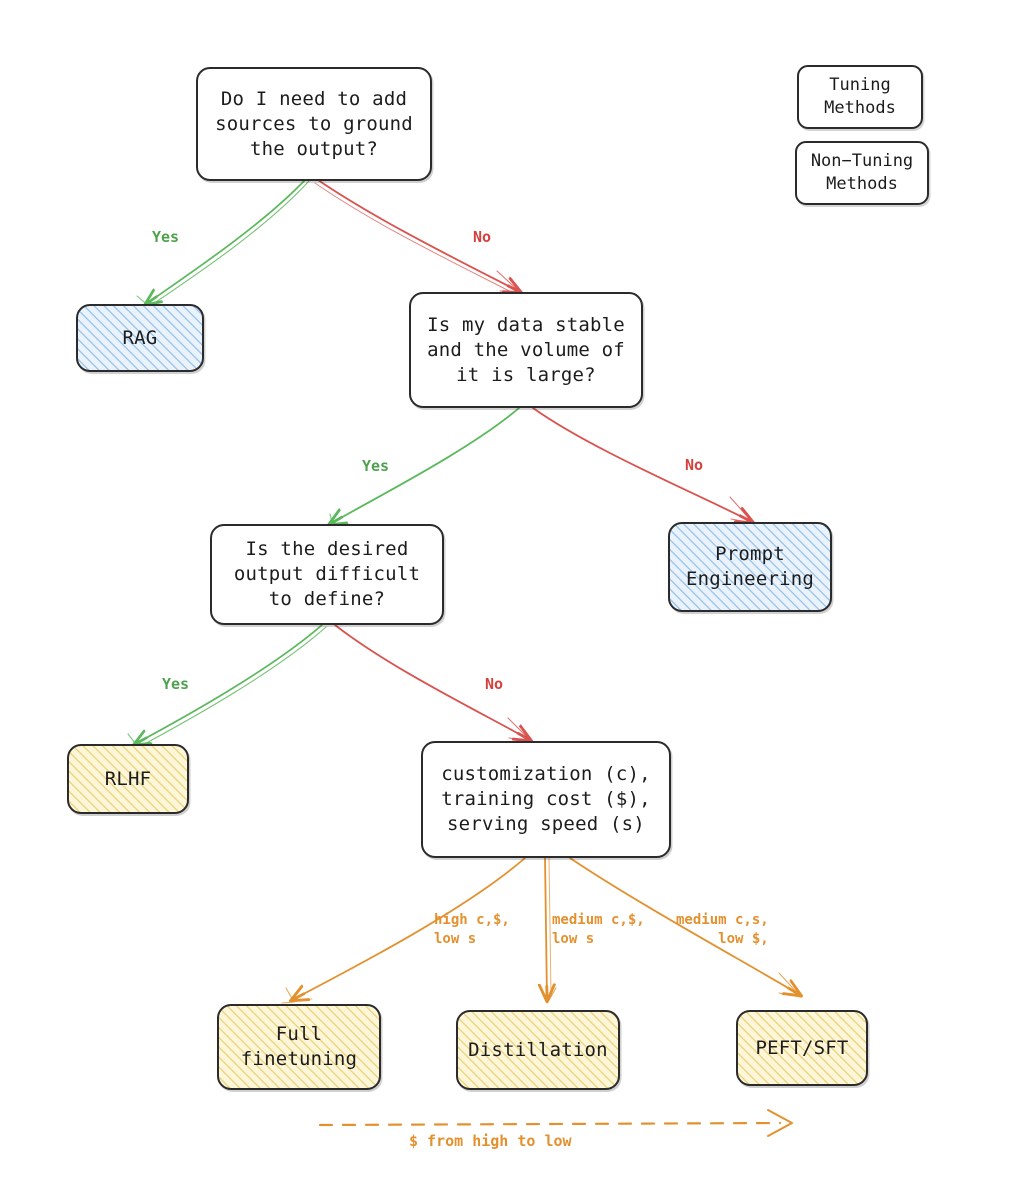 Image resolution: width=1012 pixels, height=1200 pixels. I want to click on legend-tuning-methods: Tuning Methods, so click(860, 97).